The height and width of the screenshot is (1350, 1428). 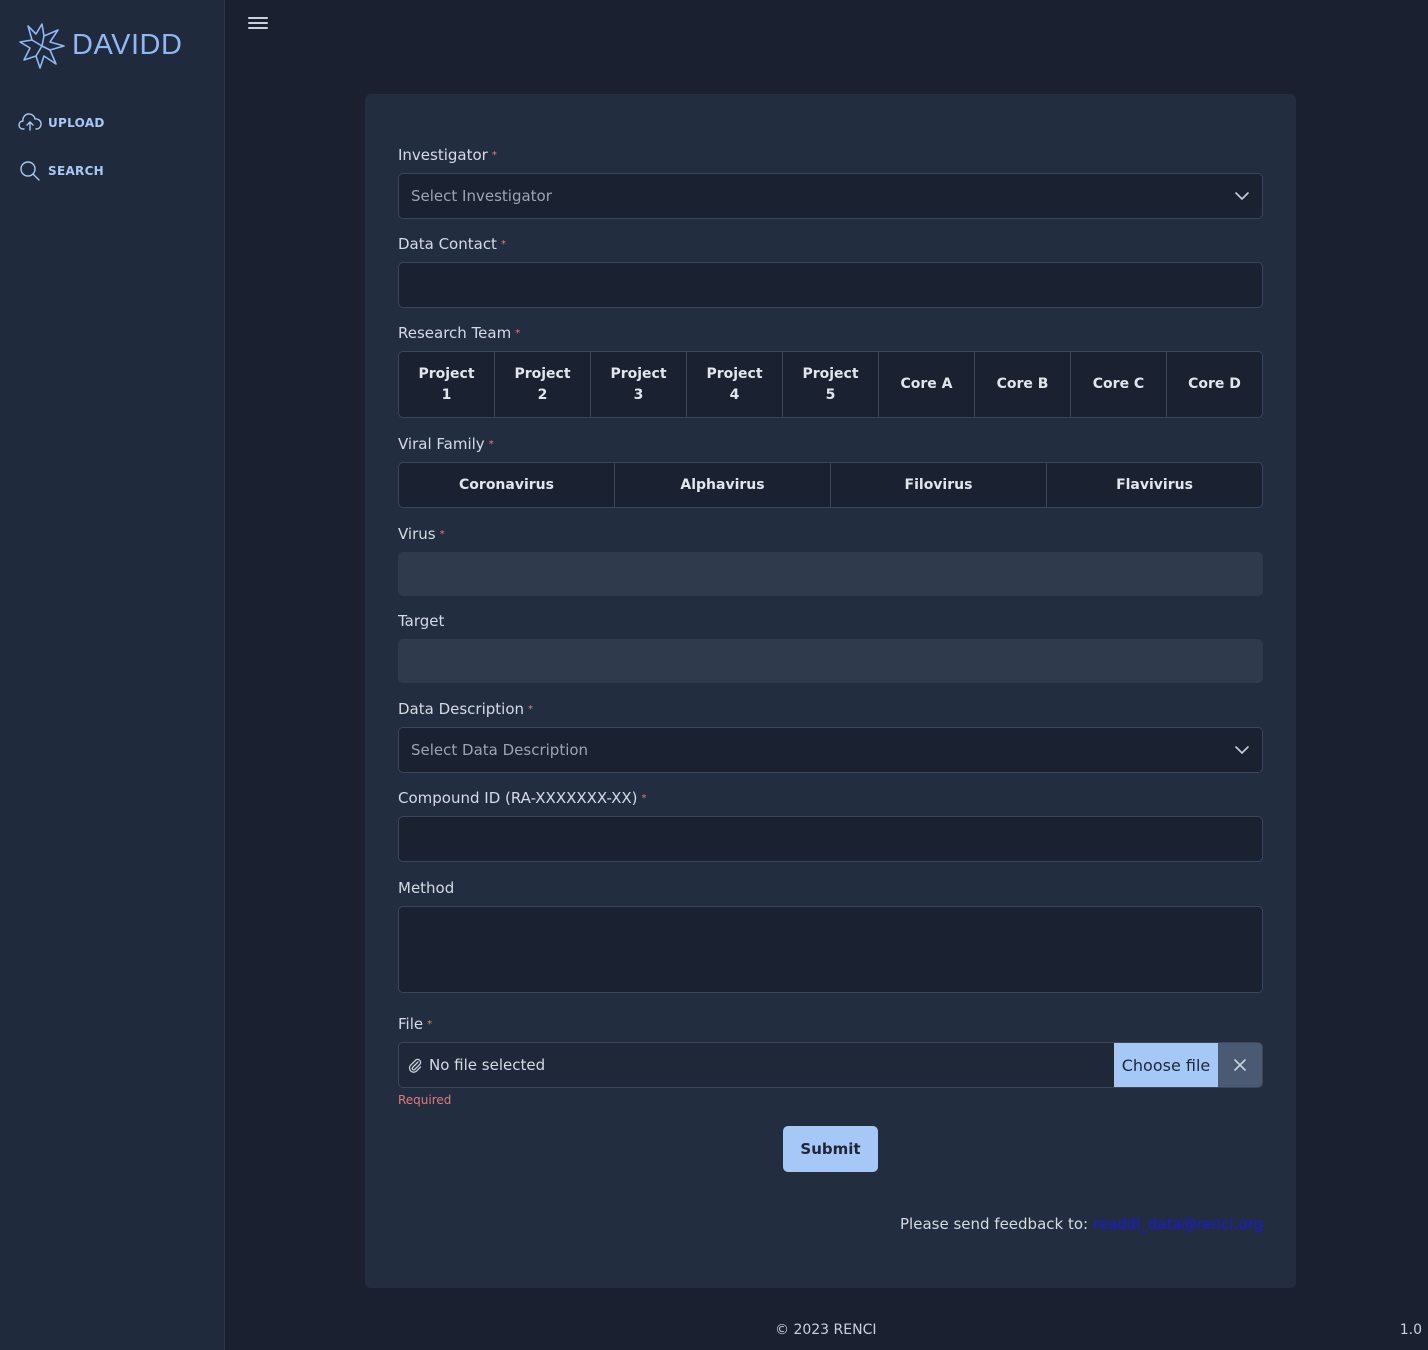 What do you see at coordinates (76, 123) in the screenshot?
I see `sidebar-item-label: UPLOAD` at bounding box center [76, 123].